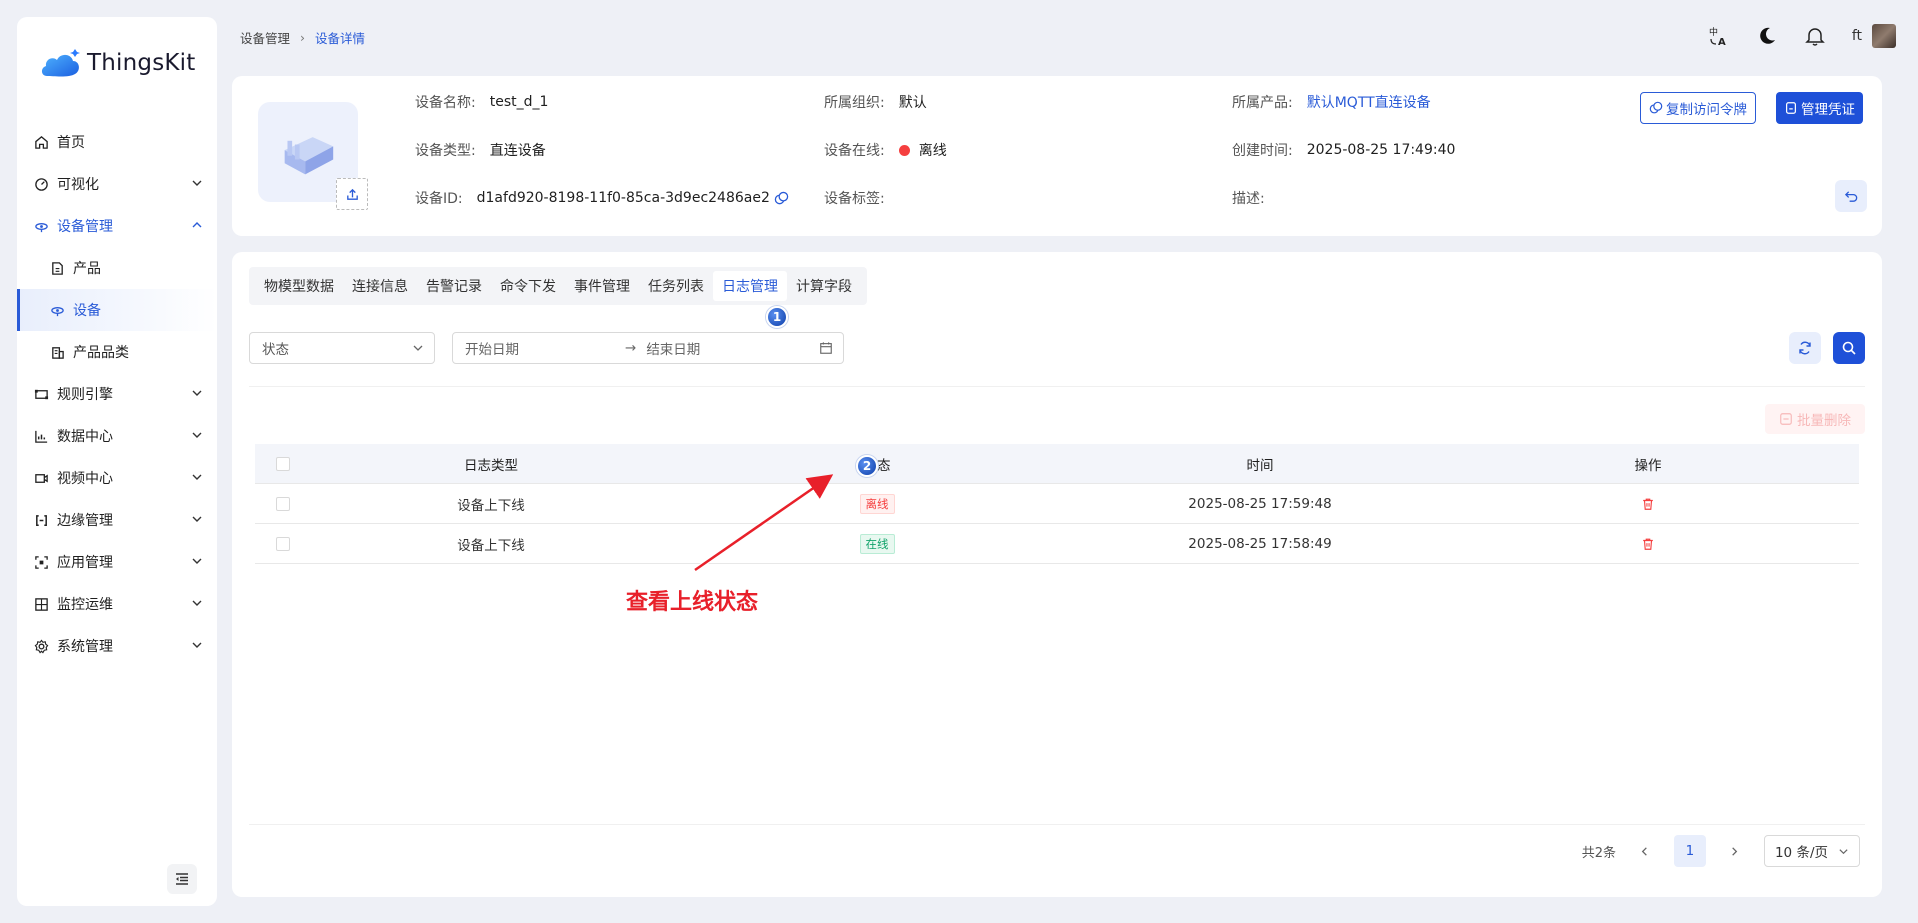  Describe the element at coordinates (1262, 103) in the screenshot. I see `device-product-label: 所属产品:` at that location.